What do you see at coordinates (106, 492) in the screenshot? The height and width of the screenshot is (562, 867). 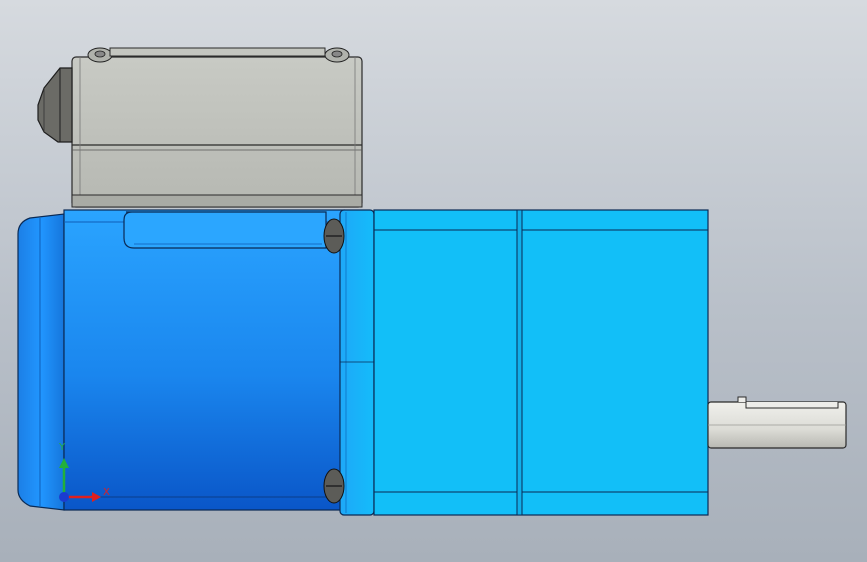 I see `x-axis-label: X` at bounding box center [106, 492].